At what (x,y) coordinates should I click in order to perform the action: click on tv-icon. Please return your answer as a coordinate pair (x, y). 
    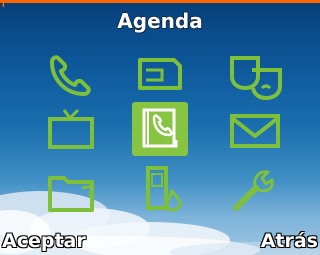
    Looking at the image, I should click on (71, 128).